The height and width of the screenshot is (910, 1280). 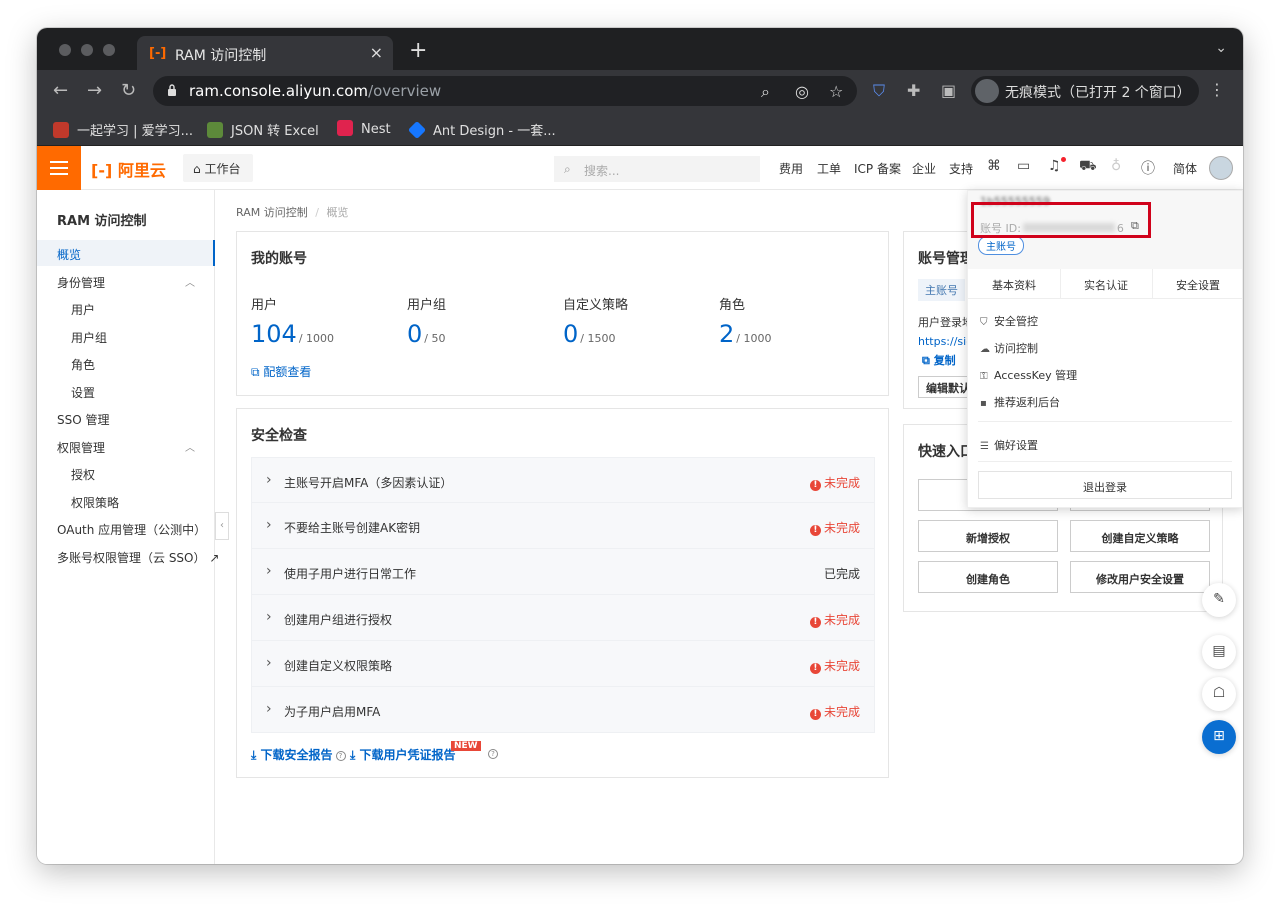 What do you see at coordinates (493, 754) in the screenshot?
I see `help-icon: ?` at bounding box center [493, 754].